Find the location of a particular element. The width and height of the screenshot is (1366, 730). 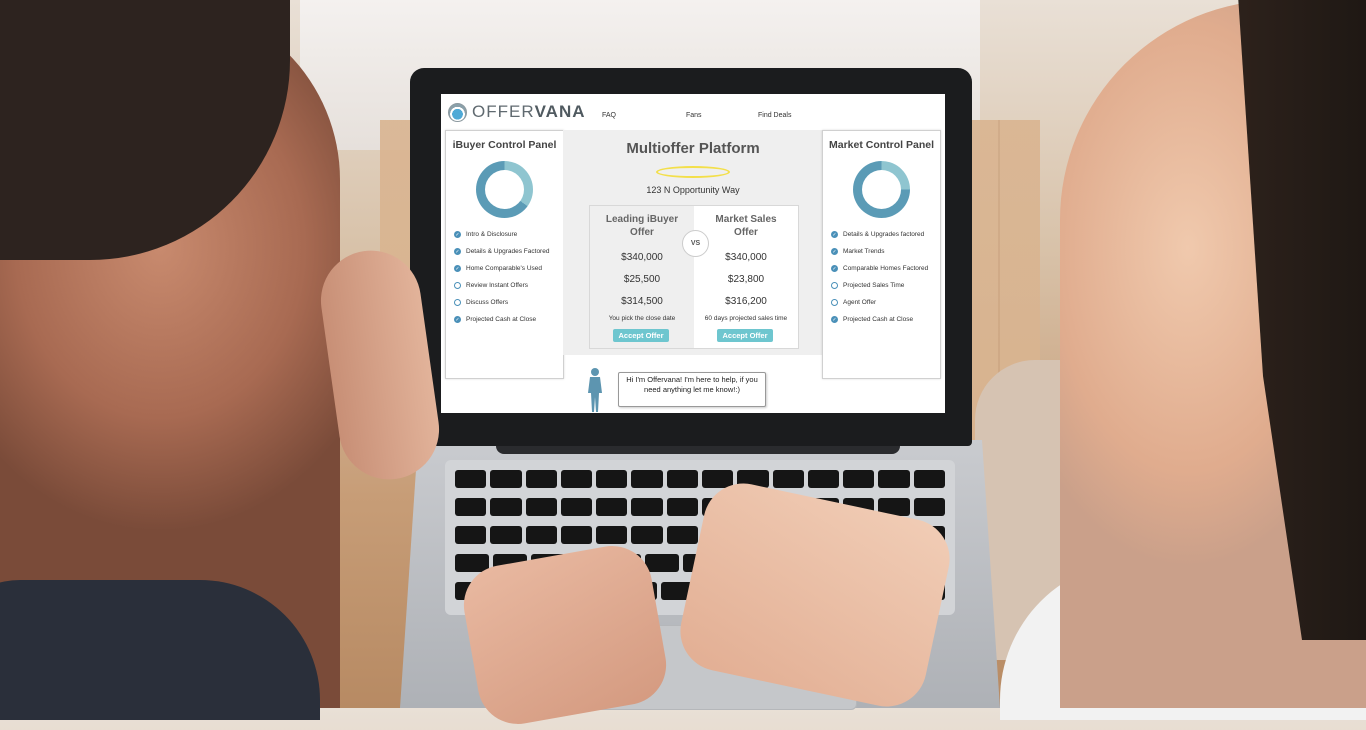

ibuyer-offer-heading: Leading iBuyer Offer is located at coordinates (642, 226).